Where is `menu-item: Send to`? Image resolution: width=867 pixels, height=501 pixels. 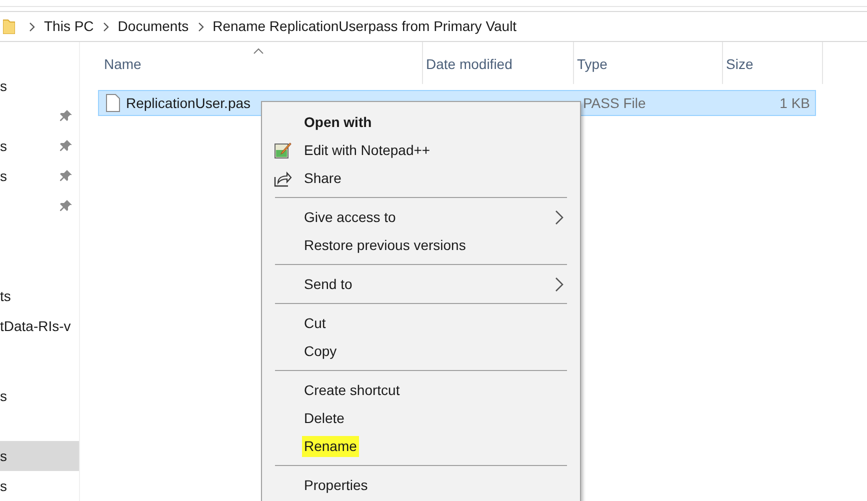
menu-item: Send to is located at coordinates (421, 284).